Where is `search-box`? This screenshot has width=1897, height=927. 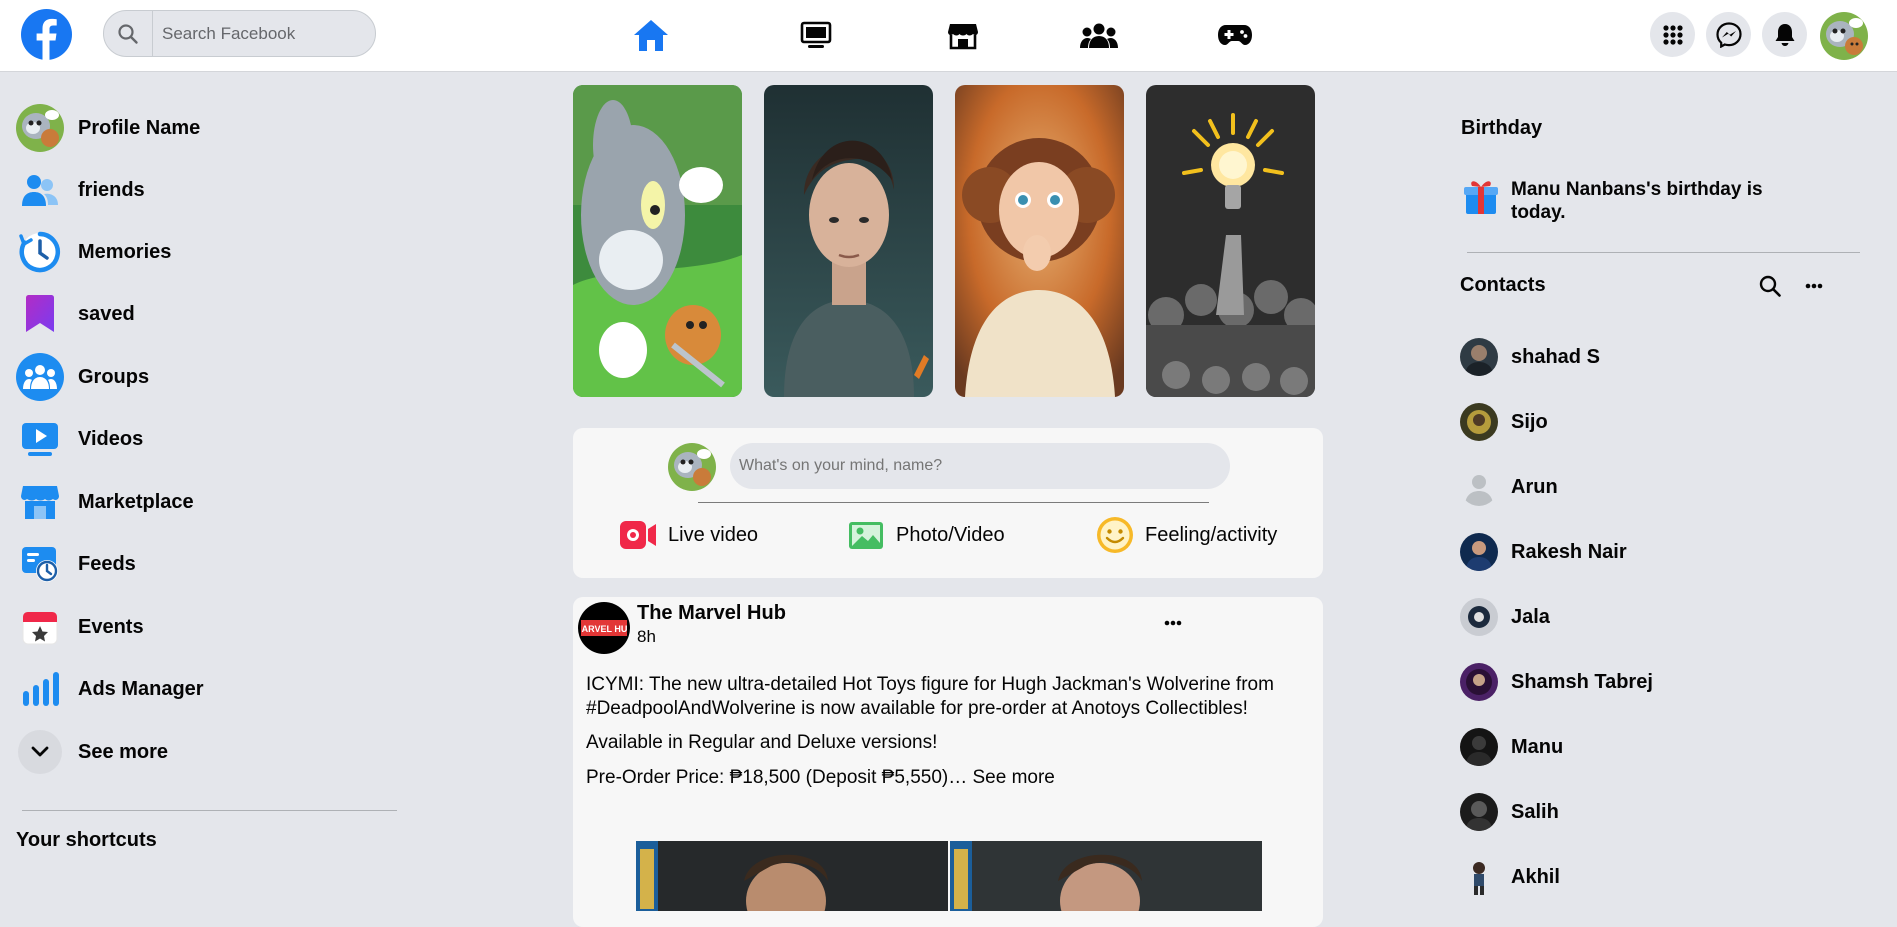 search-box is located at coordinates (239, 33).